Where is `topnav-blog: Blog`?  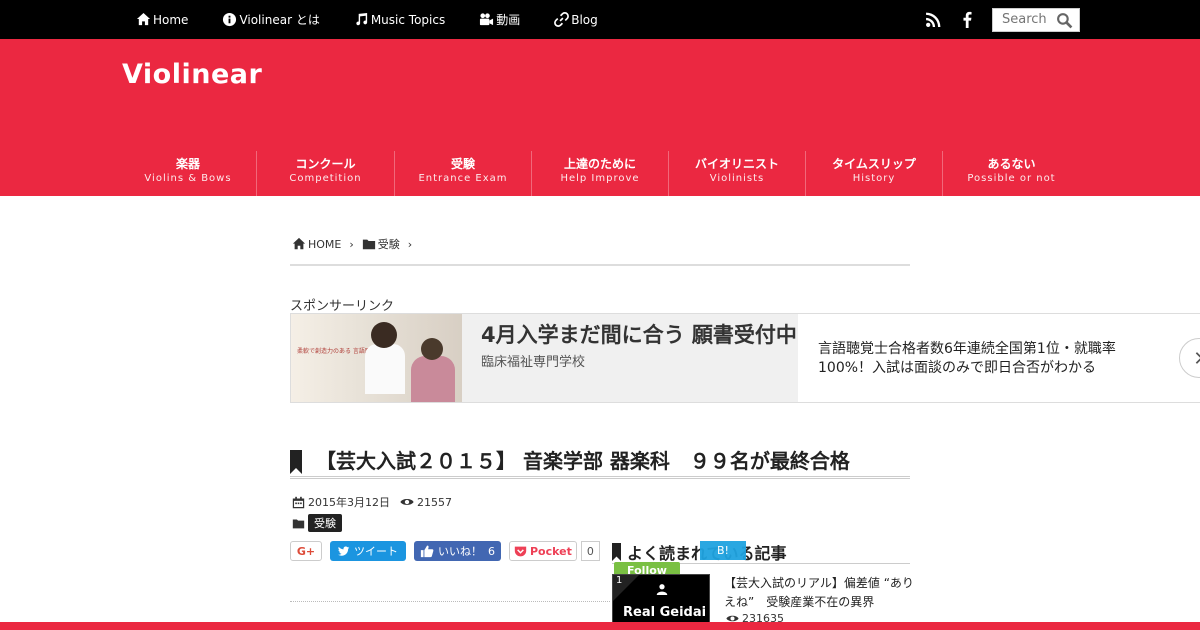
topnav-blog: Blog is located at coordinates (576, 19).